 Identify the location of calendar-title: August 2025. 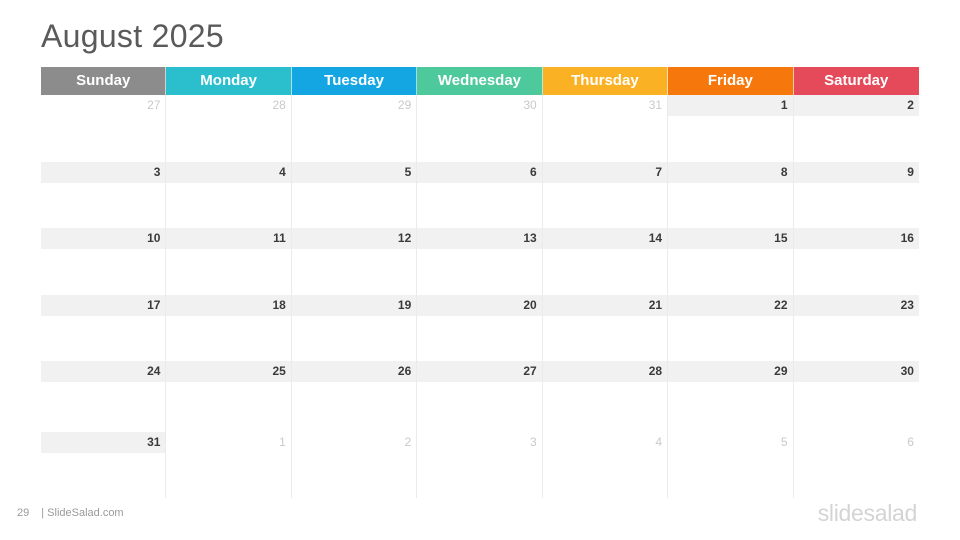
(133, 36).